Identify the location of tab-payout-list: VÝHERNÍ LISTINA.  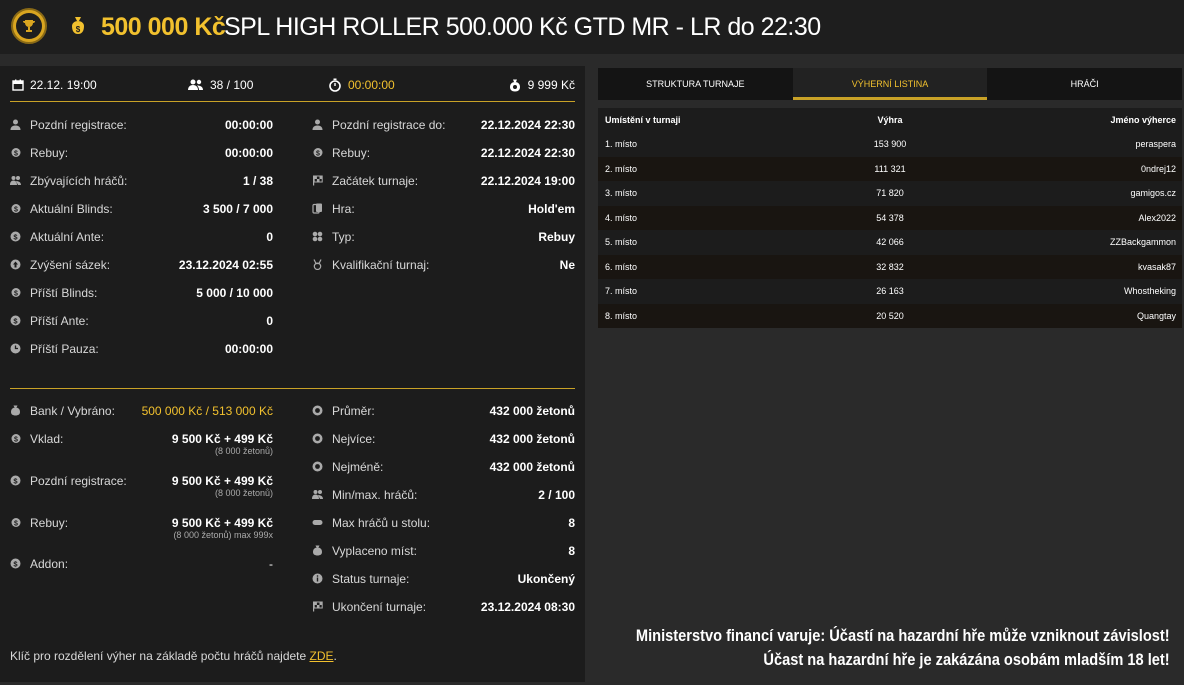
(890, 84).